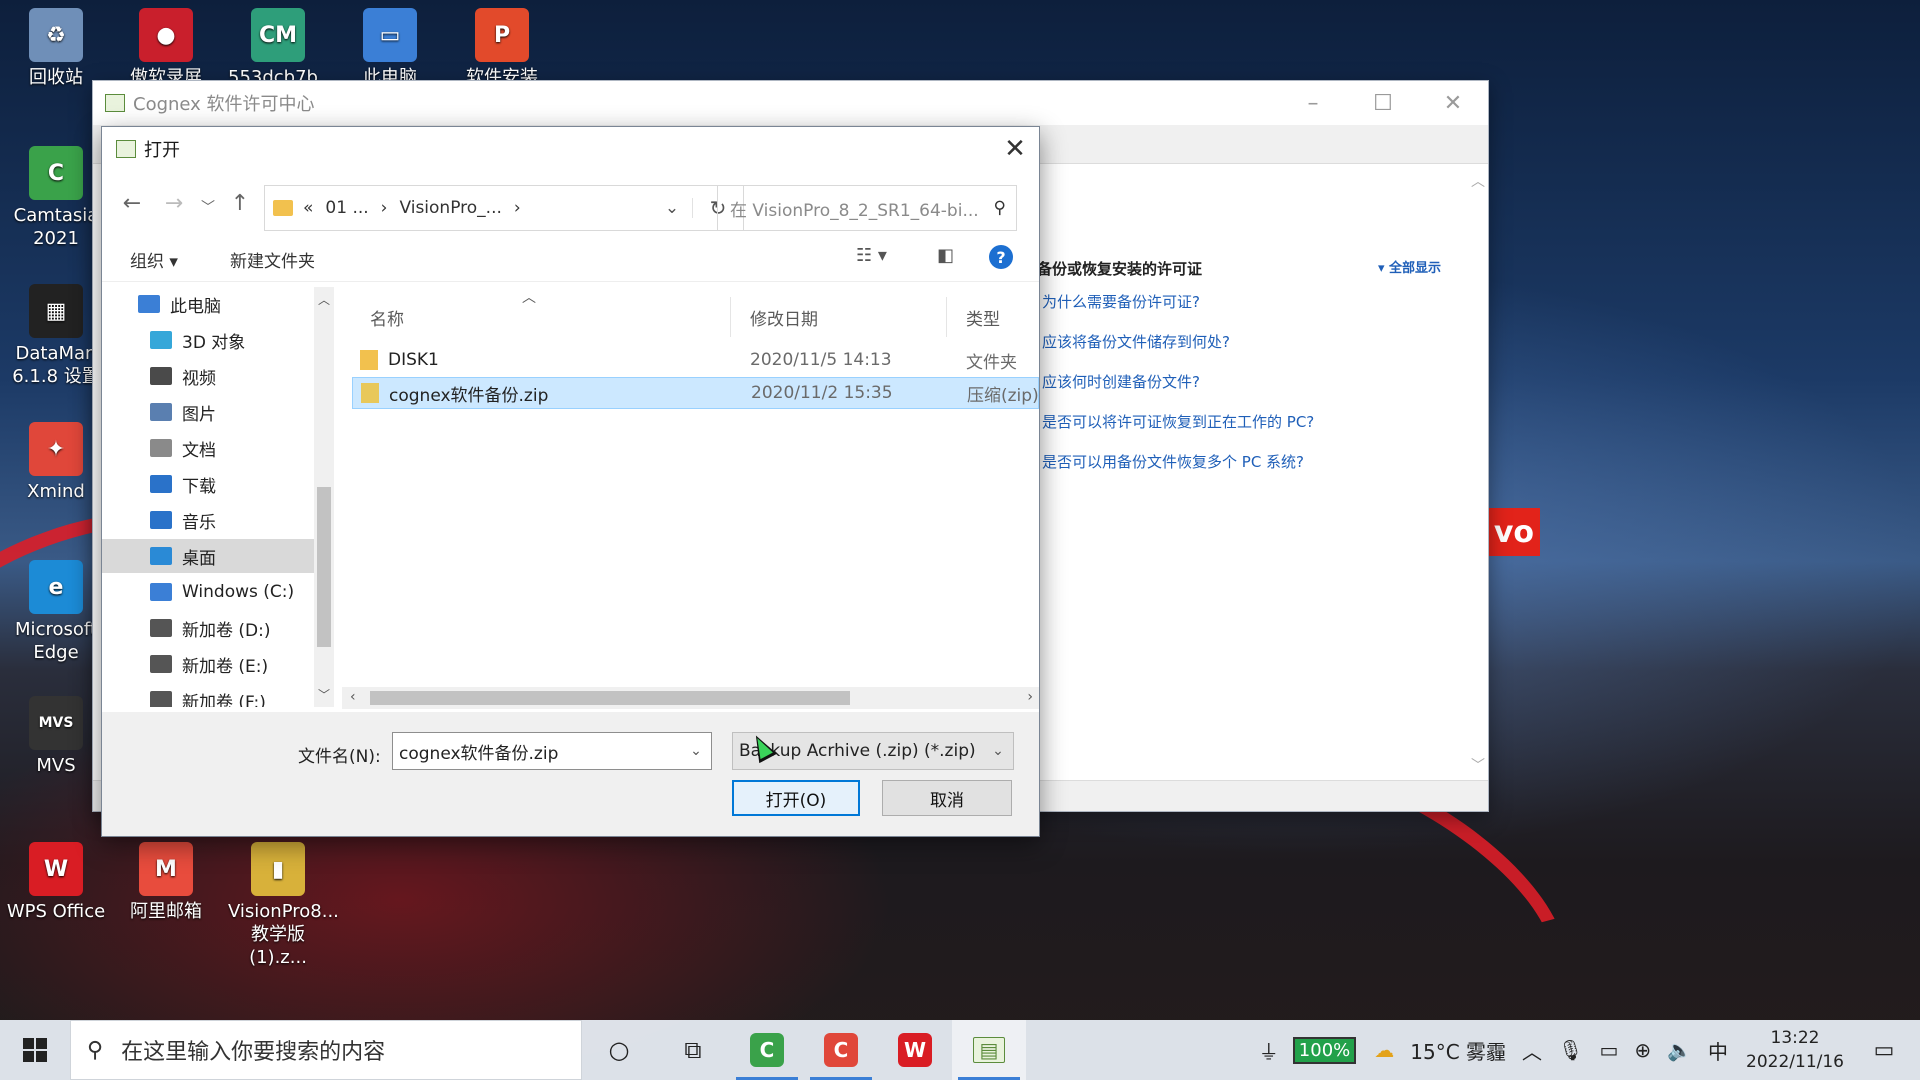 The width and height of the screenshot is (1920, 1080). What do you see at coordinates (56, 882) in the screenshot?
I see `desktop-icon: W WPS Office` at bounding box center [56, 882].